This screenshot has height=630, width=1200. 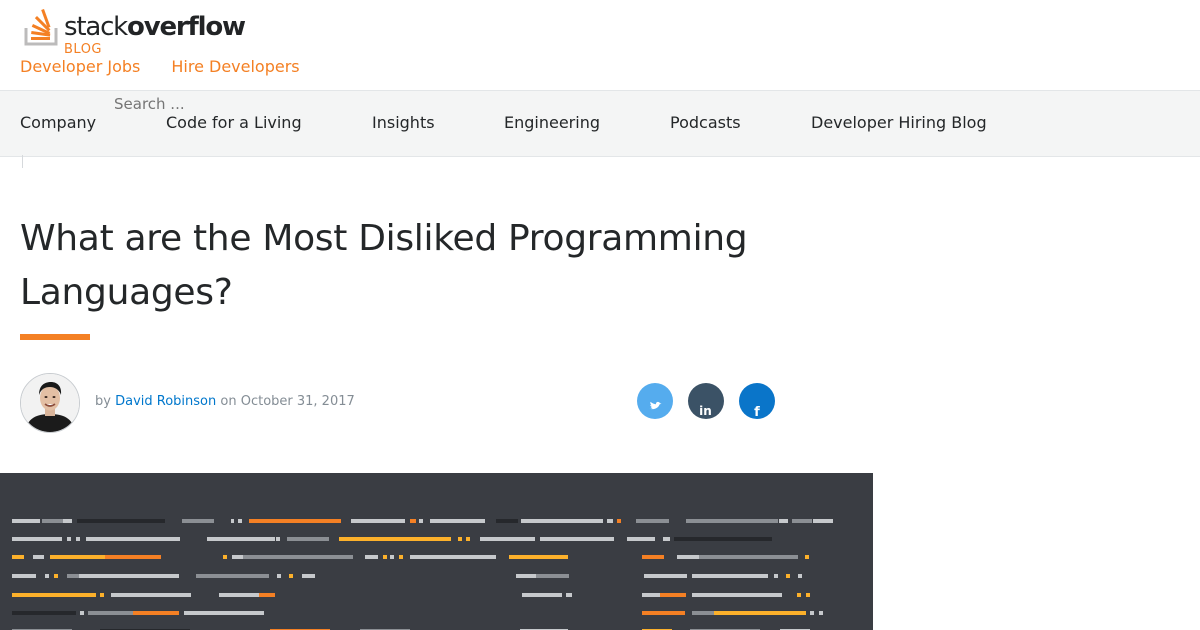 I want to click on facebook-icon: f, so click(x=757, y=401).